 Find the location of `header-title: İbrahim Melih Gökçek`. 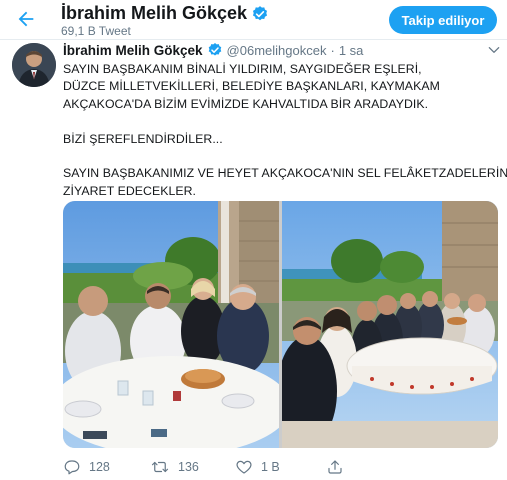

header-title: İbrahim Melih Gökçek is located at coordinates (154, 13).